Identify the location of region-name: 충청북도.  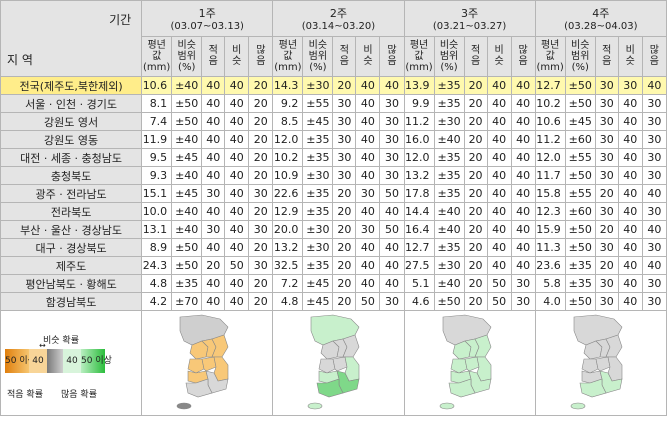
(71, 175).